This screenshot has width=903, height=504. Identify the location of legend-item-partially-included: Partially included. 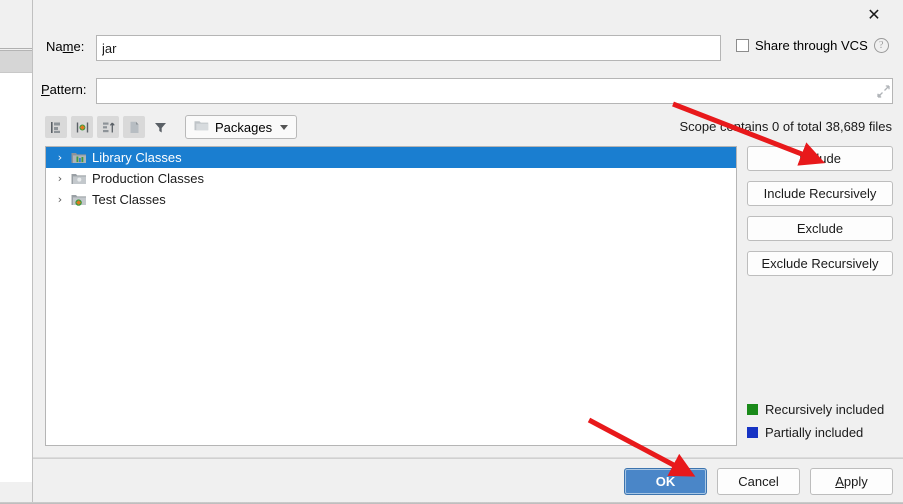
(815, 432).